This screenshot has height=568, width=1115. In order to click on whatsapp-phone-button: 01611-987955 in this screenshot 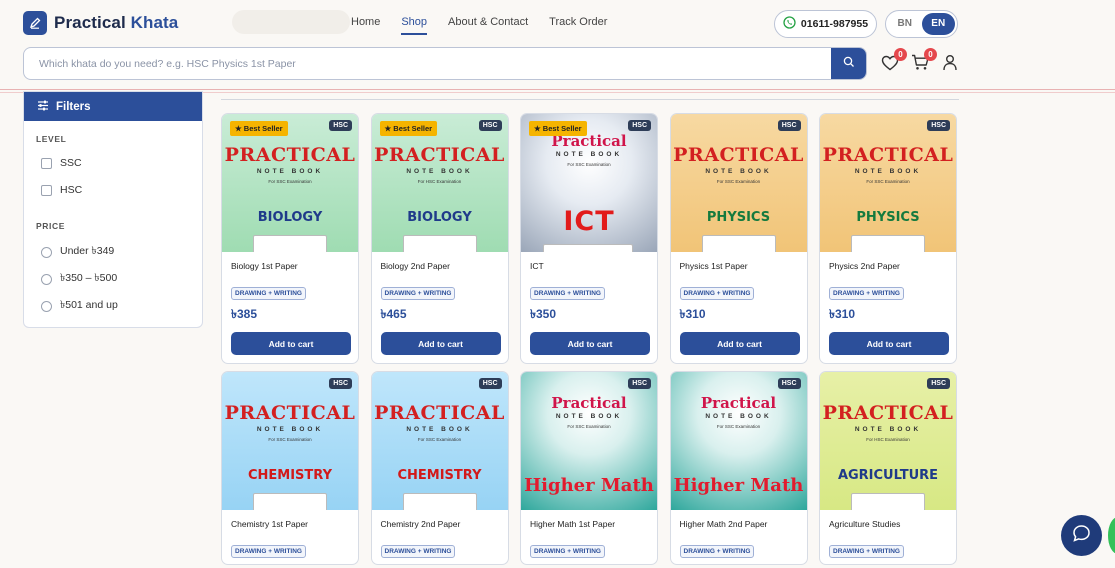, I will do `click(825, 24)`.